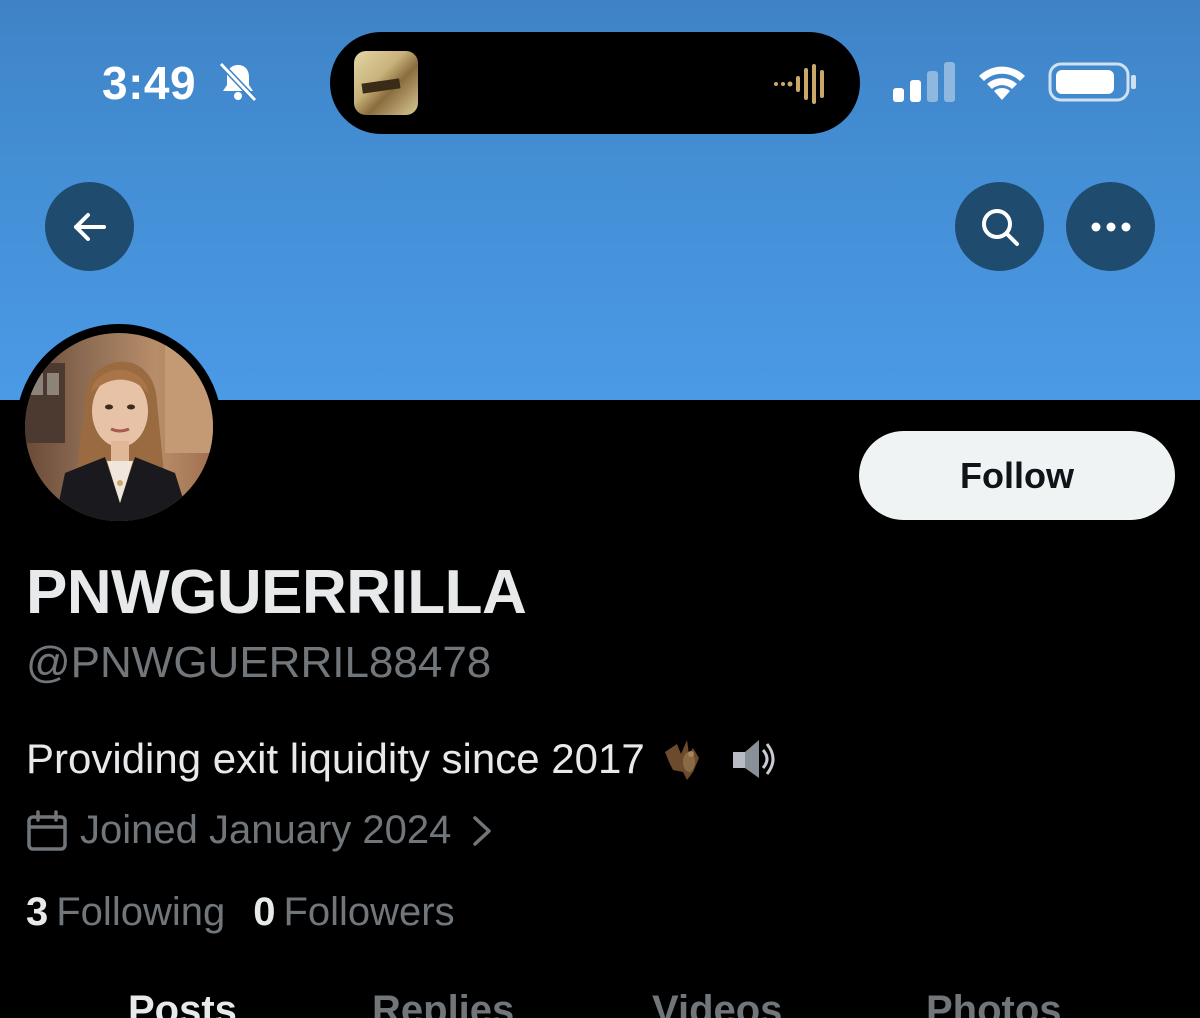 The image size is (1200, 1018). I want to click on joined-text: Joined January 2024, so click(266, 830).